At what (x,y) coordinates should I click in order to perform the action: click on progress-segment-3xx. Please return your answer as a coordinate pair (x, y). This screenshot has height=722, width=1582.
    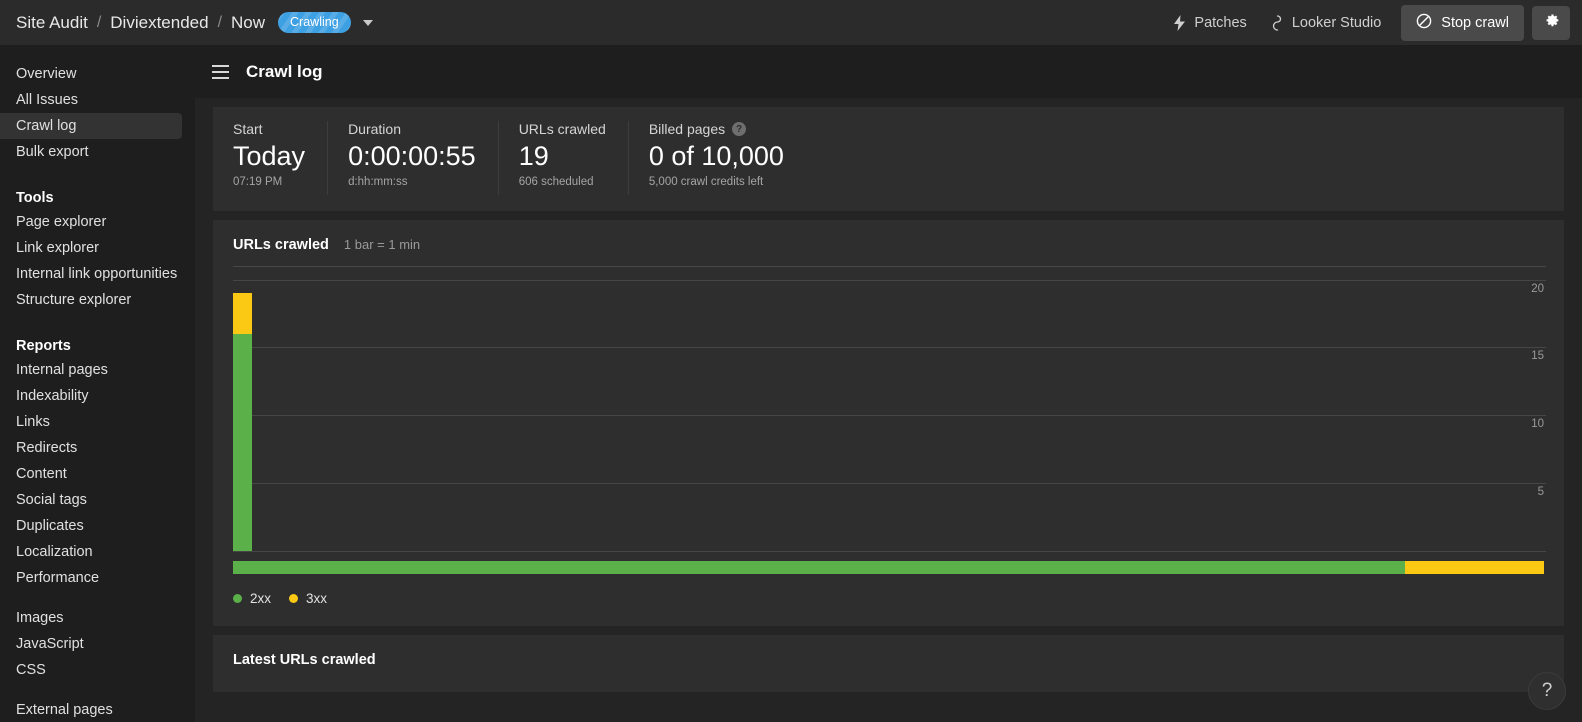
    Looking at the image, I should click on (1474, 567).